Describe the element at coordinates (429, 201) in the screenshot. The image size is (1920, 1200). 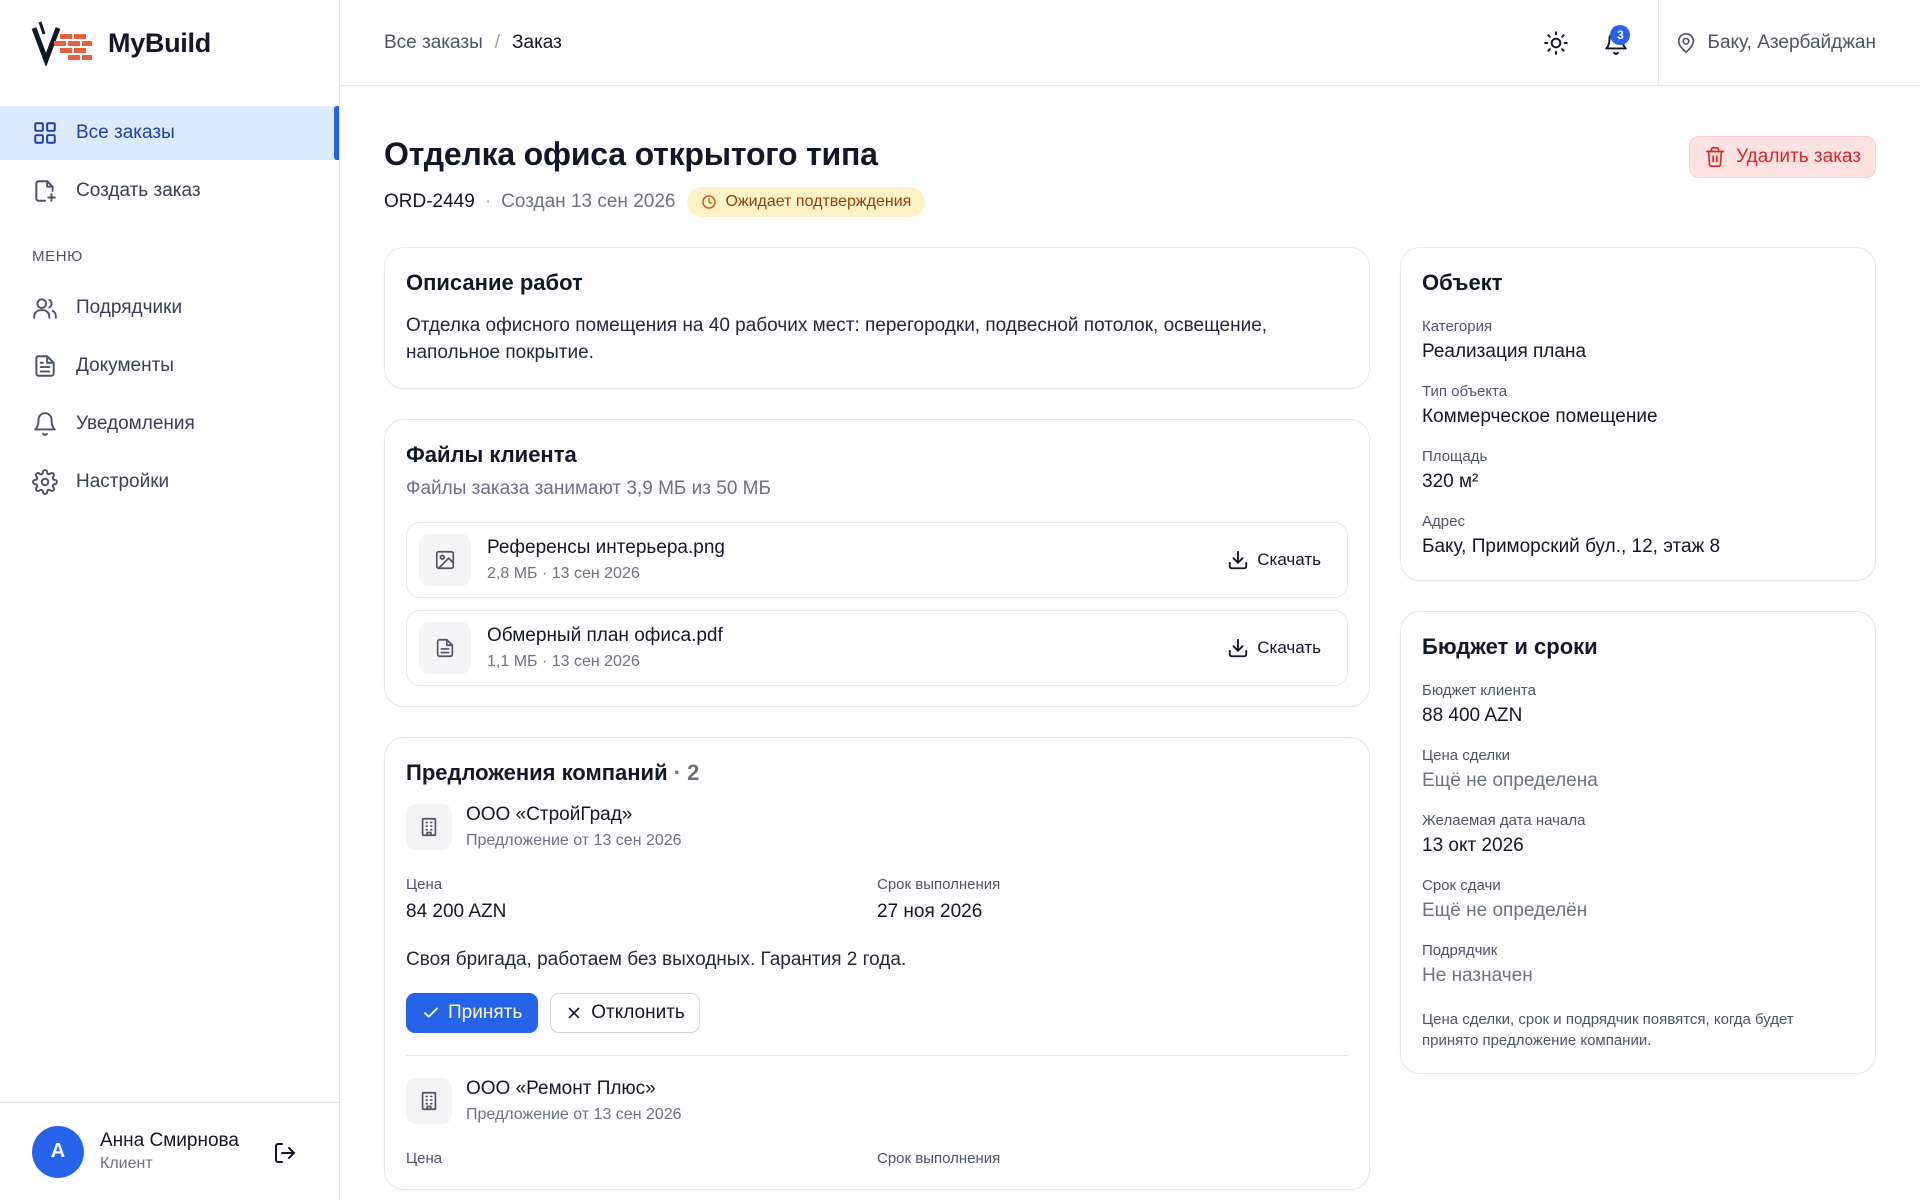
I see `order-id: ORD-2449` at that location.